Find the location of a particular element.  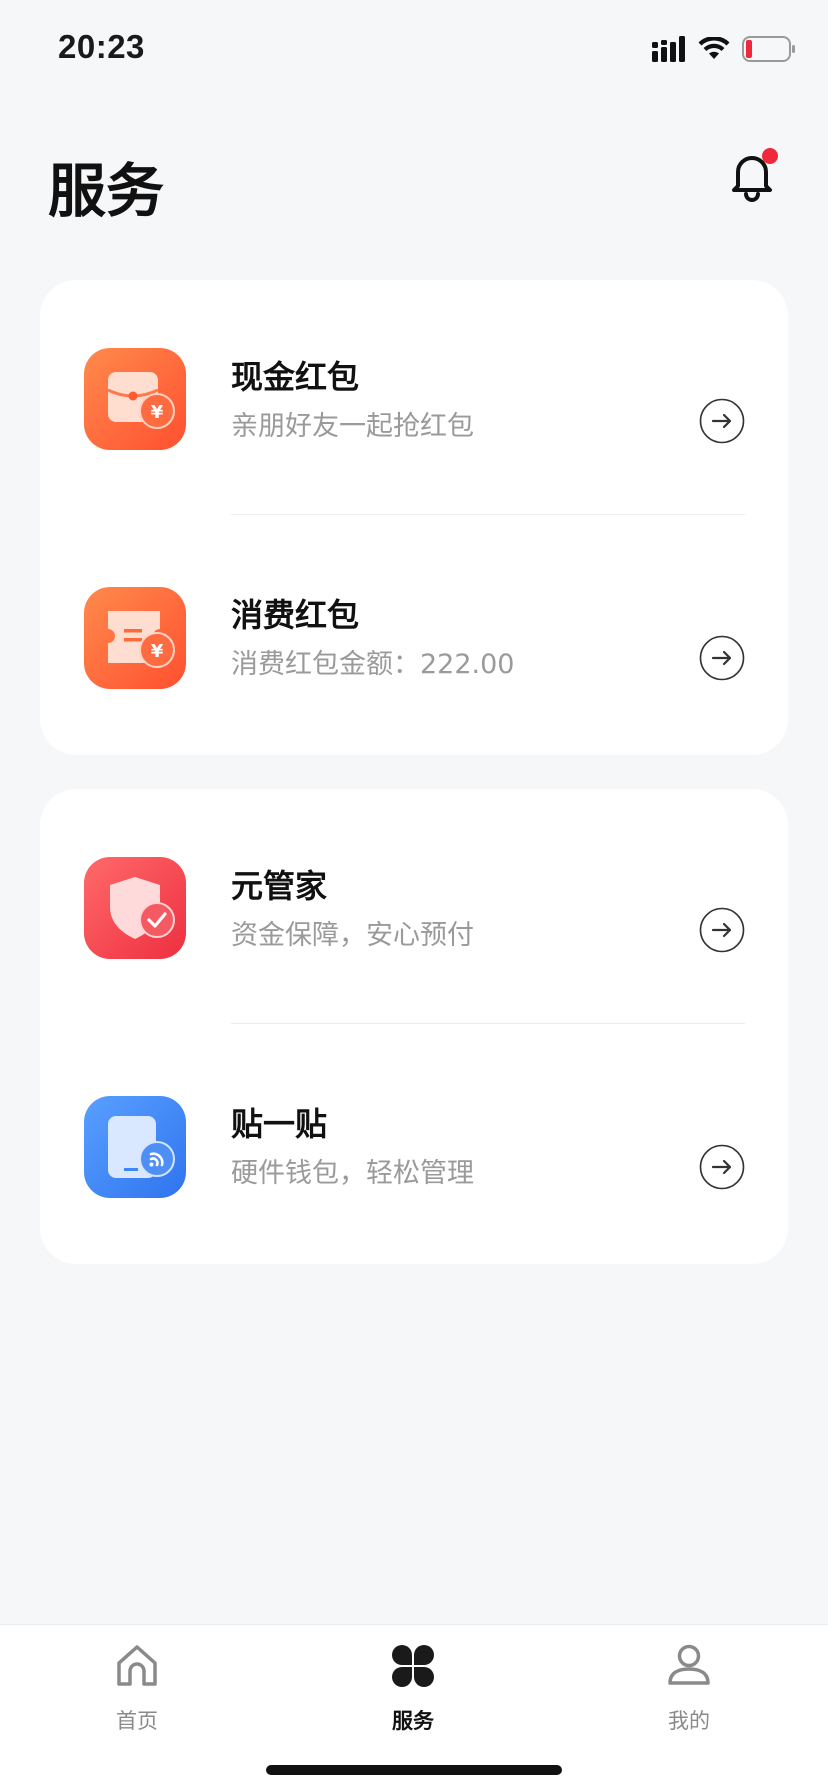

tab-mine: 我的 is located at coordinates (689, 1698).